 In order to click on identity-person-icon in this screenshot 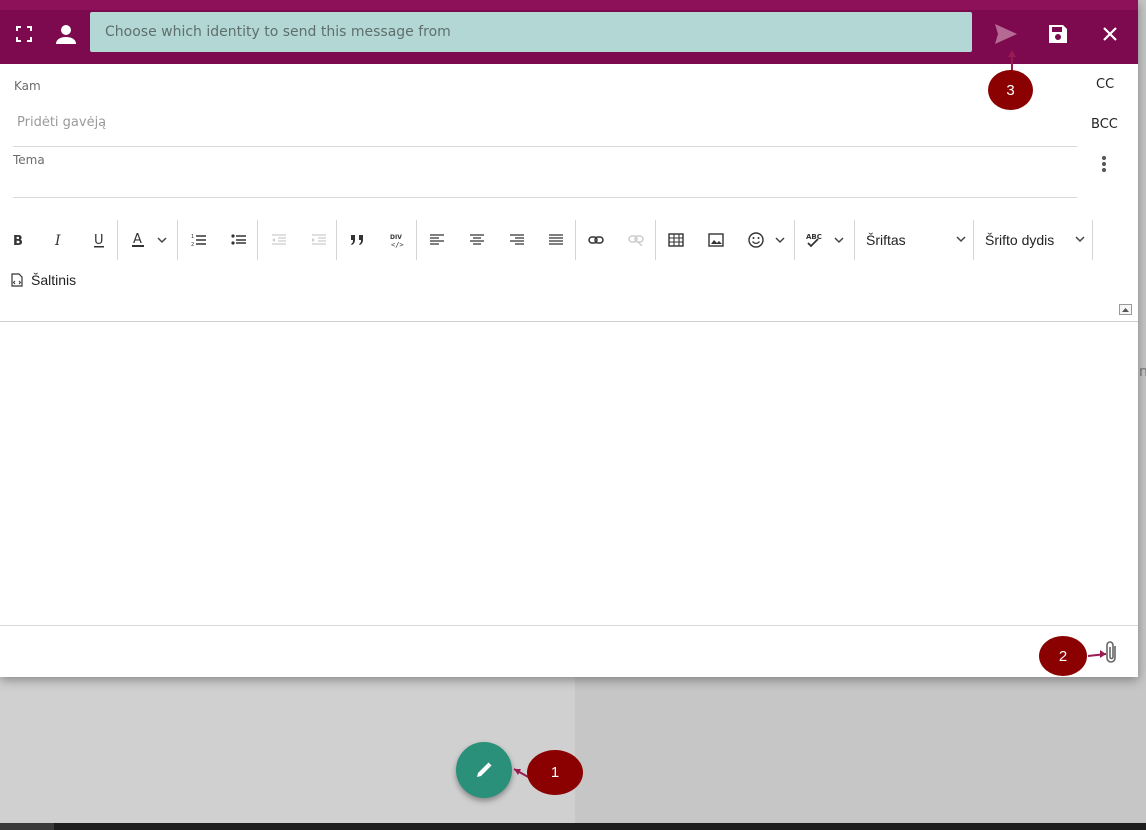, I will do `click(66, 34)`.